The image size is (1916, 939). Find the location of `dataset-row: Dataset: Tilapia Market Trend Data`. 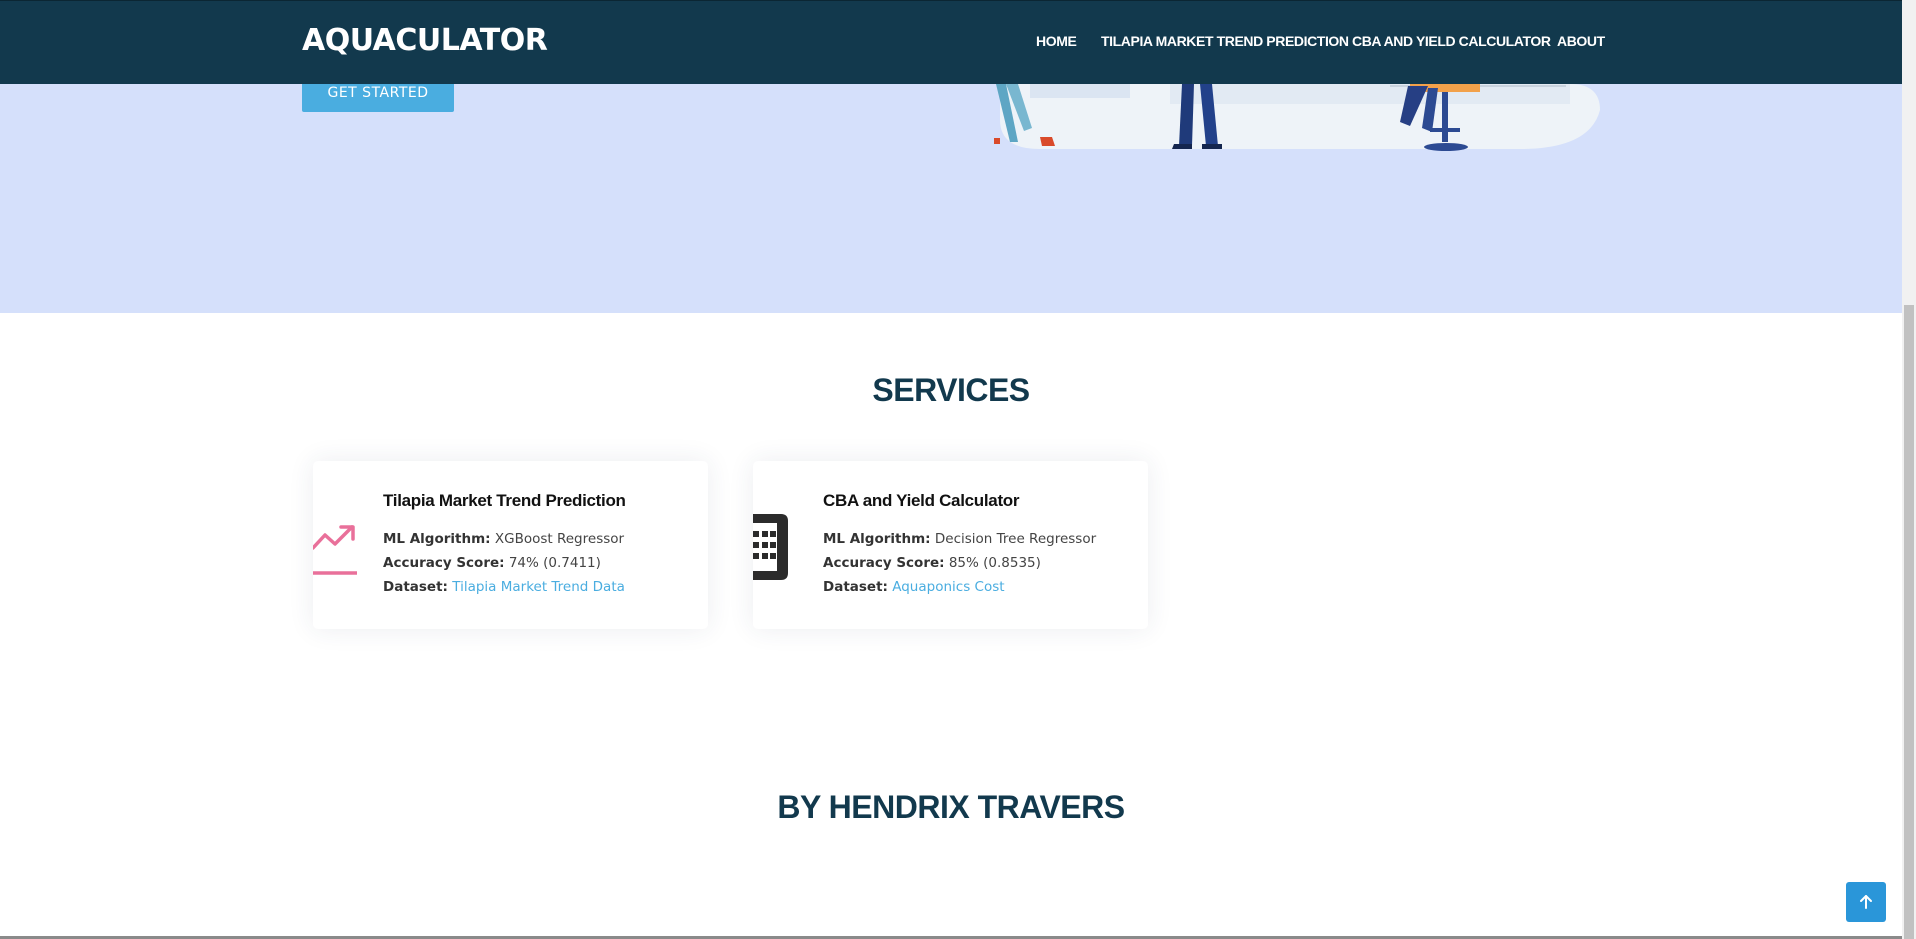

dataset-row: Dataset: Tilapia Market Trend Data is located at coordinates (504, 587).